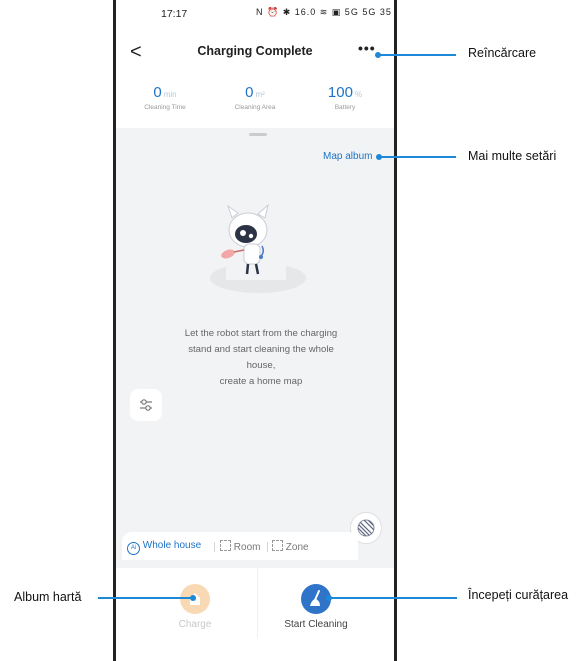 Image resolution: width=586 pixels, height=661 pixels. What do you see at coordinates (260, 94) in the screenshot?
I see `stat-unit: m²` at bounding box center [260, 94].